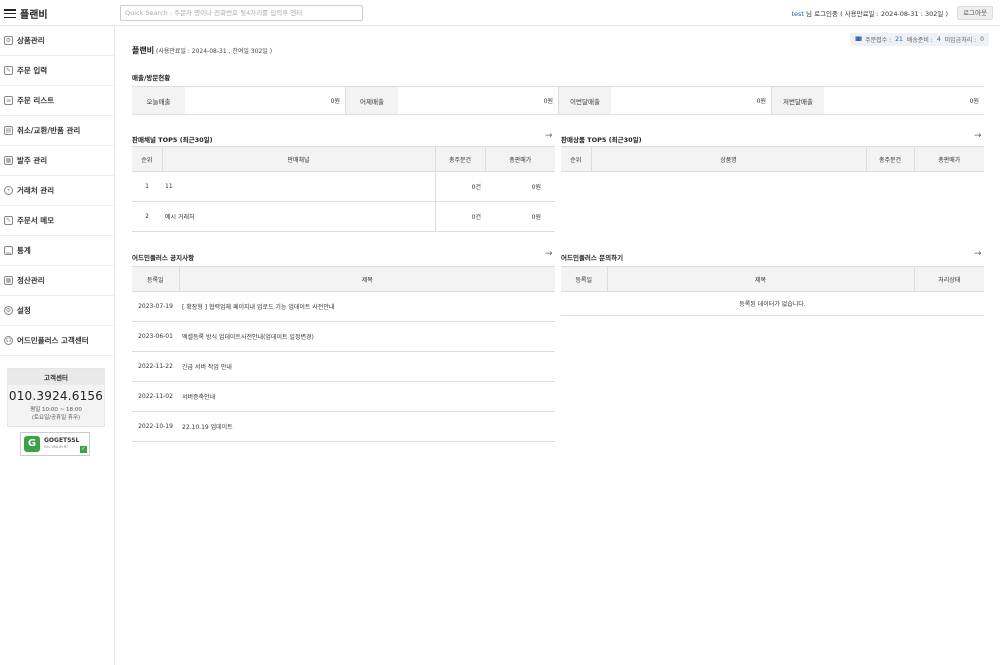  Describe the element at coordinates (57, 101) in the screenshot. I see `sidebar-item-order-list: ≡ 주문 리스트` at that location.